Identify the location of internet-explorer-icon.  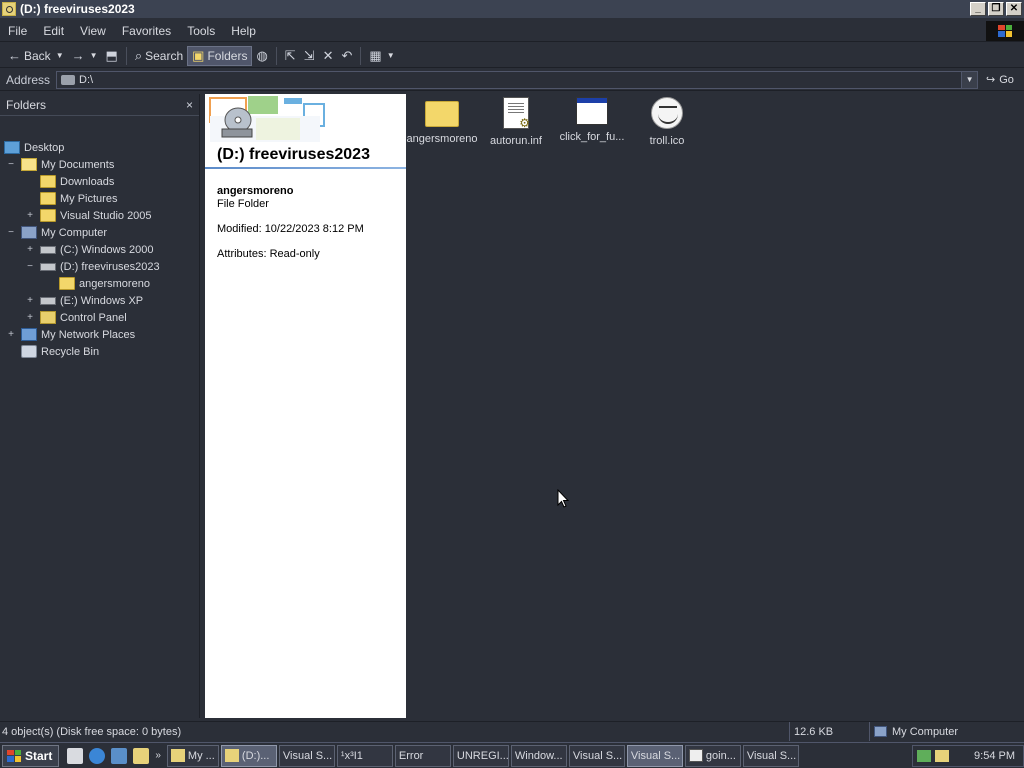
(97, 755).